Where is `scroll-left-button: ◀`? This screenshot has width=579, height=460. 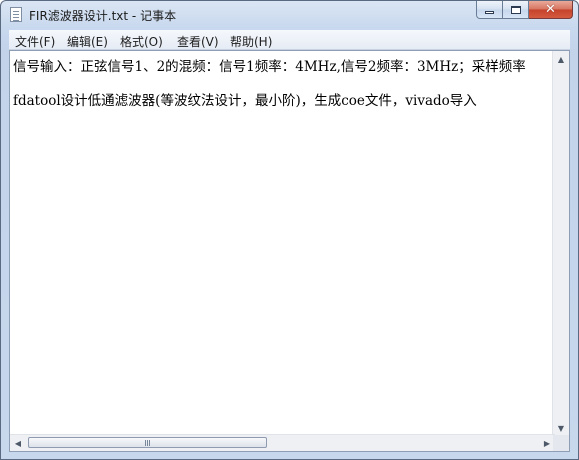 scroll-left-button: ◀ is located at coordinates (18, 443).